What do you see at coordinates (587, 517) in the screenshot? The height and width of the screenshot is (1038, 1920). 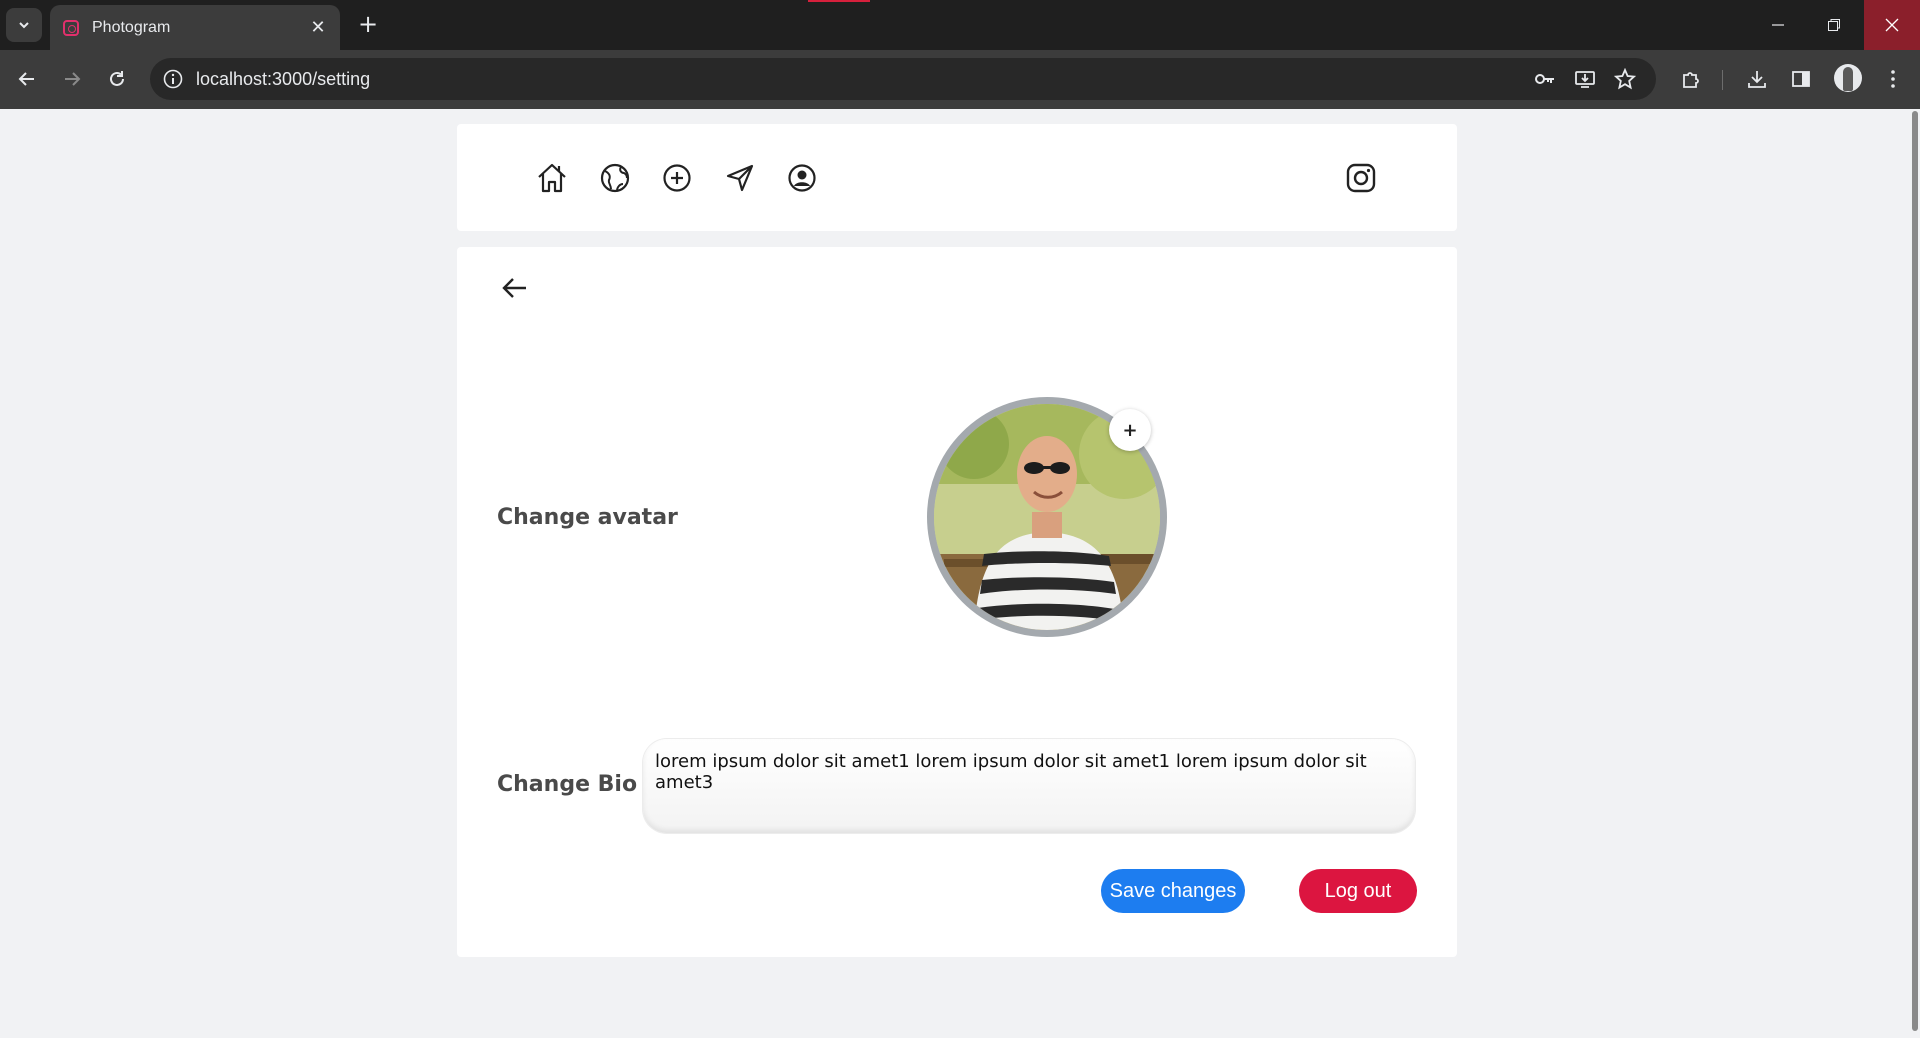 I see `change-avatar-label: Change avatar` at bounding box center [587, 517].